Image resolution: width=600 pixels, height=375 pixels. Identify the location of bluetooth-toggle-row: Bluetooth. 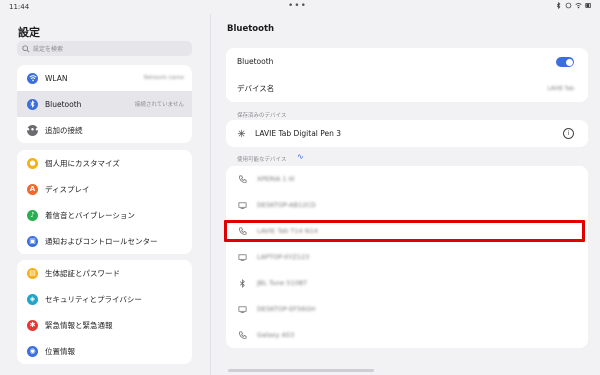
(407, 61).